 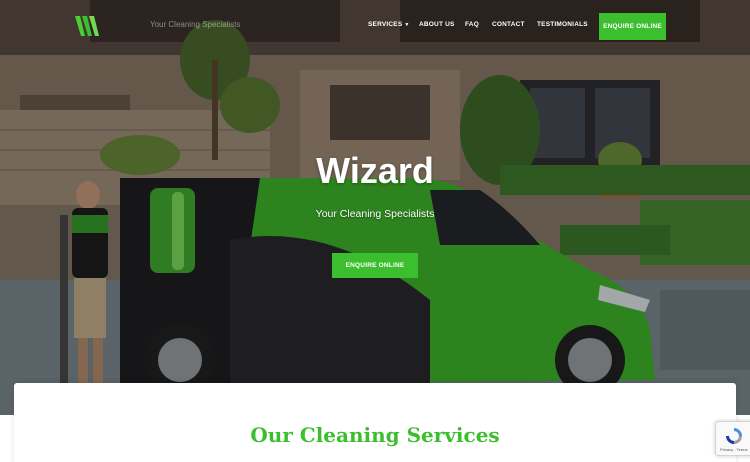 I want to click on nav-item-testimonials: TESTIMONIALS, so click(x=562, y=24).